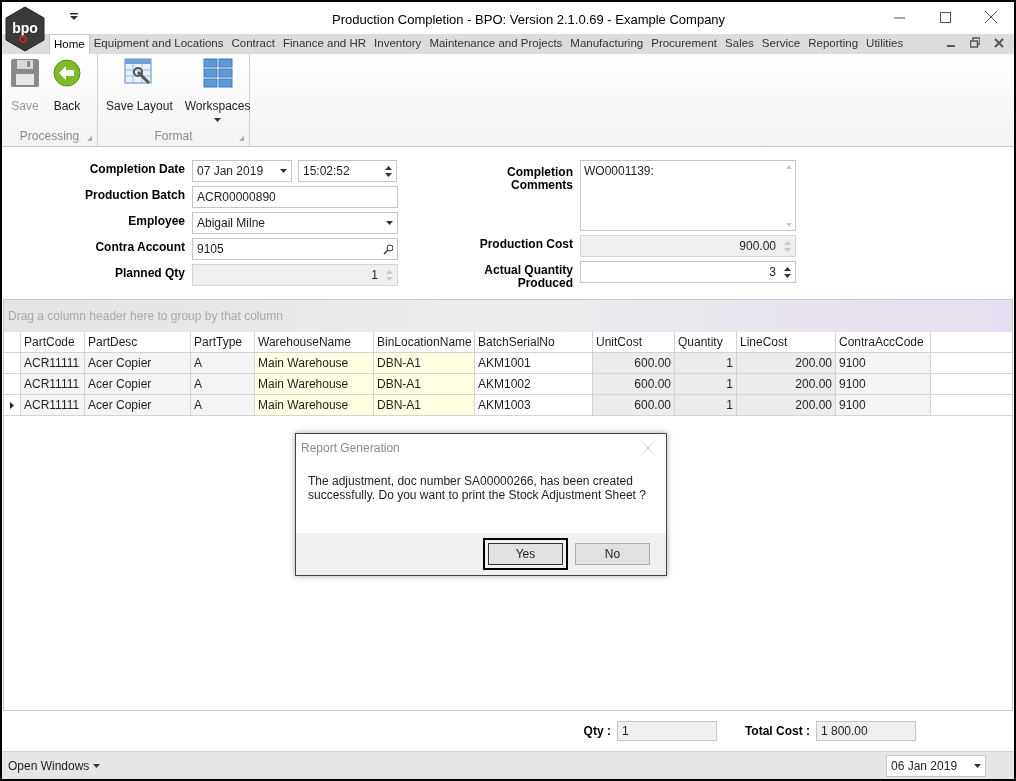  What do you see at coordinates (528, 276) in the screenshot?
I see `field-label: Actual Quantity Produced` at bounding box center [528, 276].